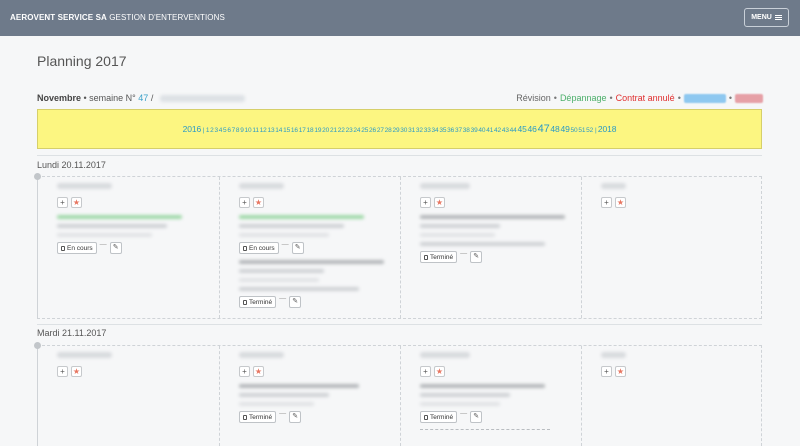  Describe the element at coordinates (380, 130) in the screenshot. I see `week-link-27: 27` at that location.